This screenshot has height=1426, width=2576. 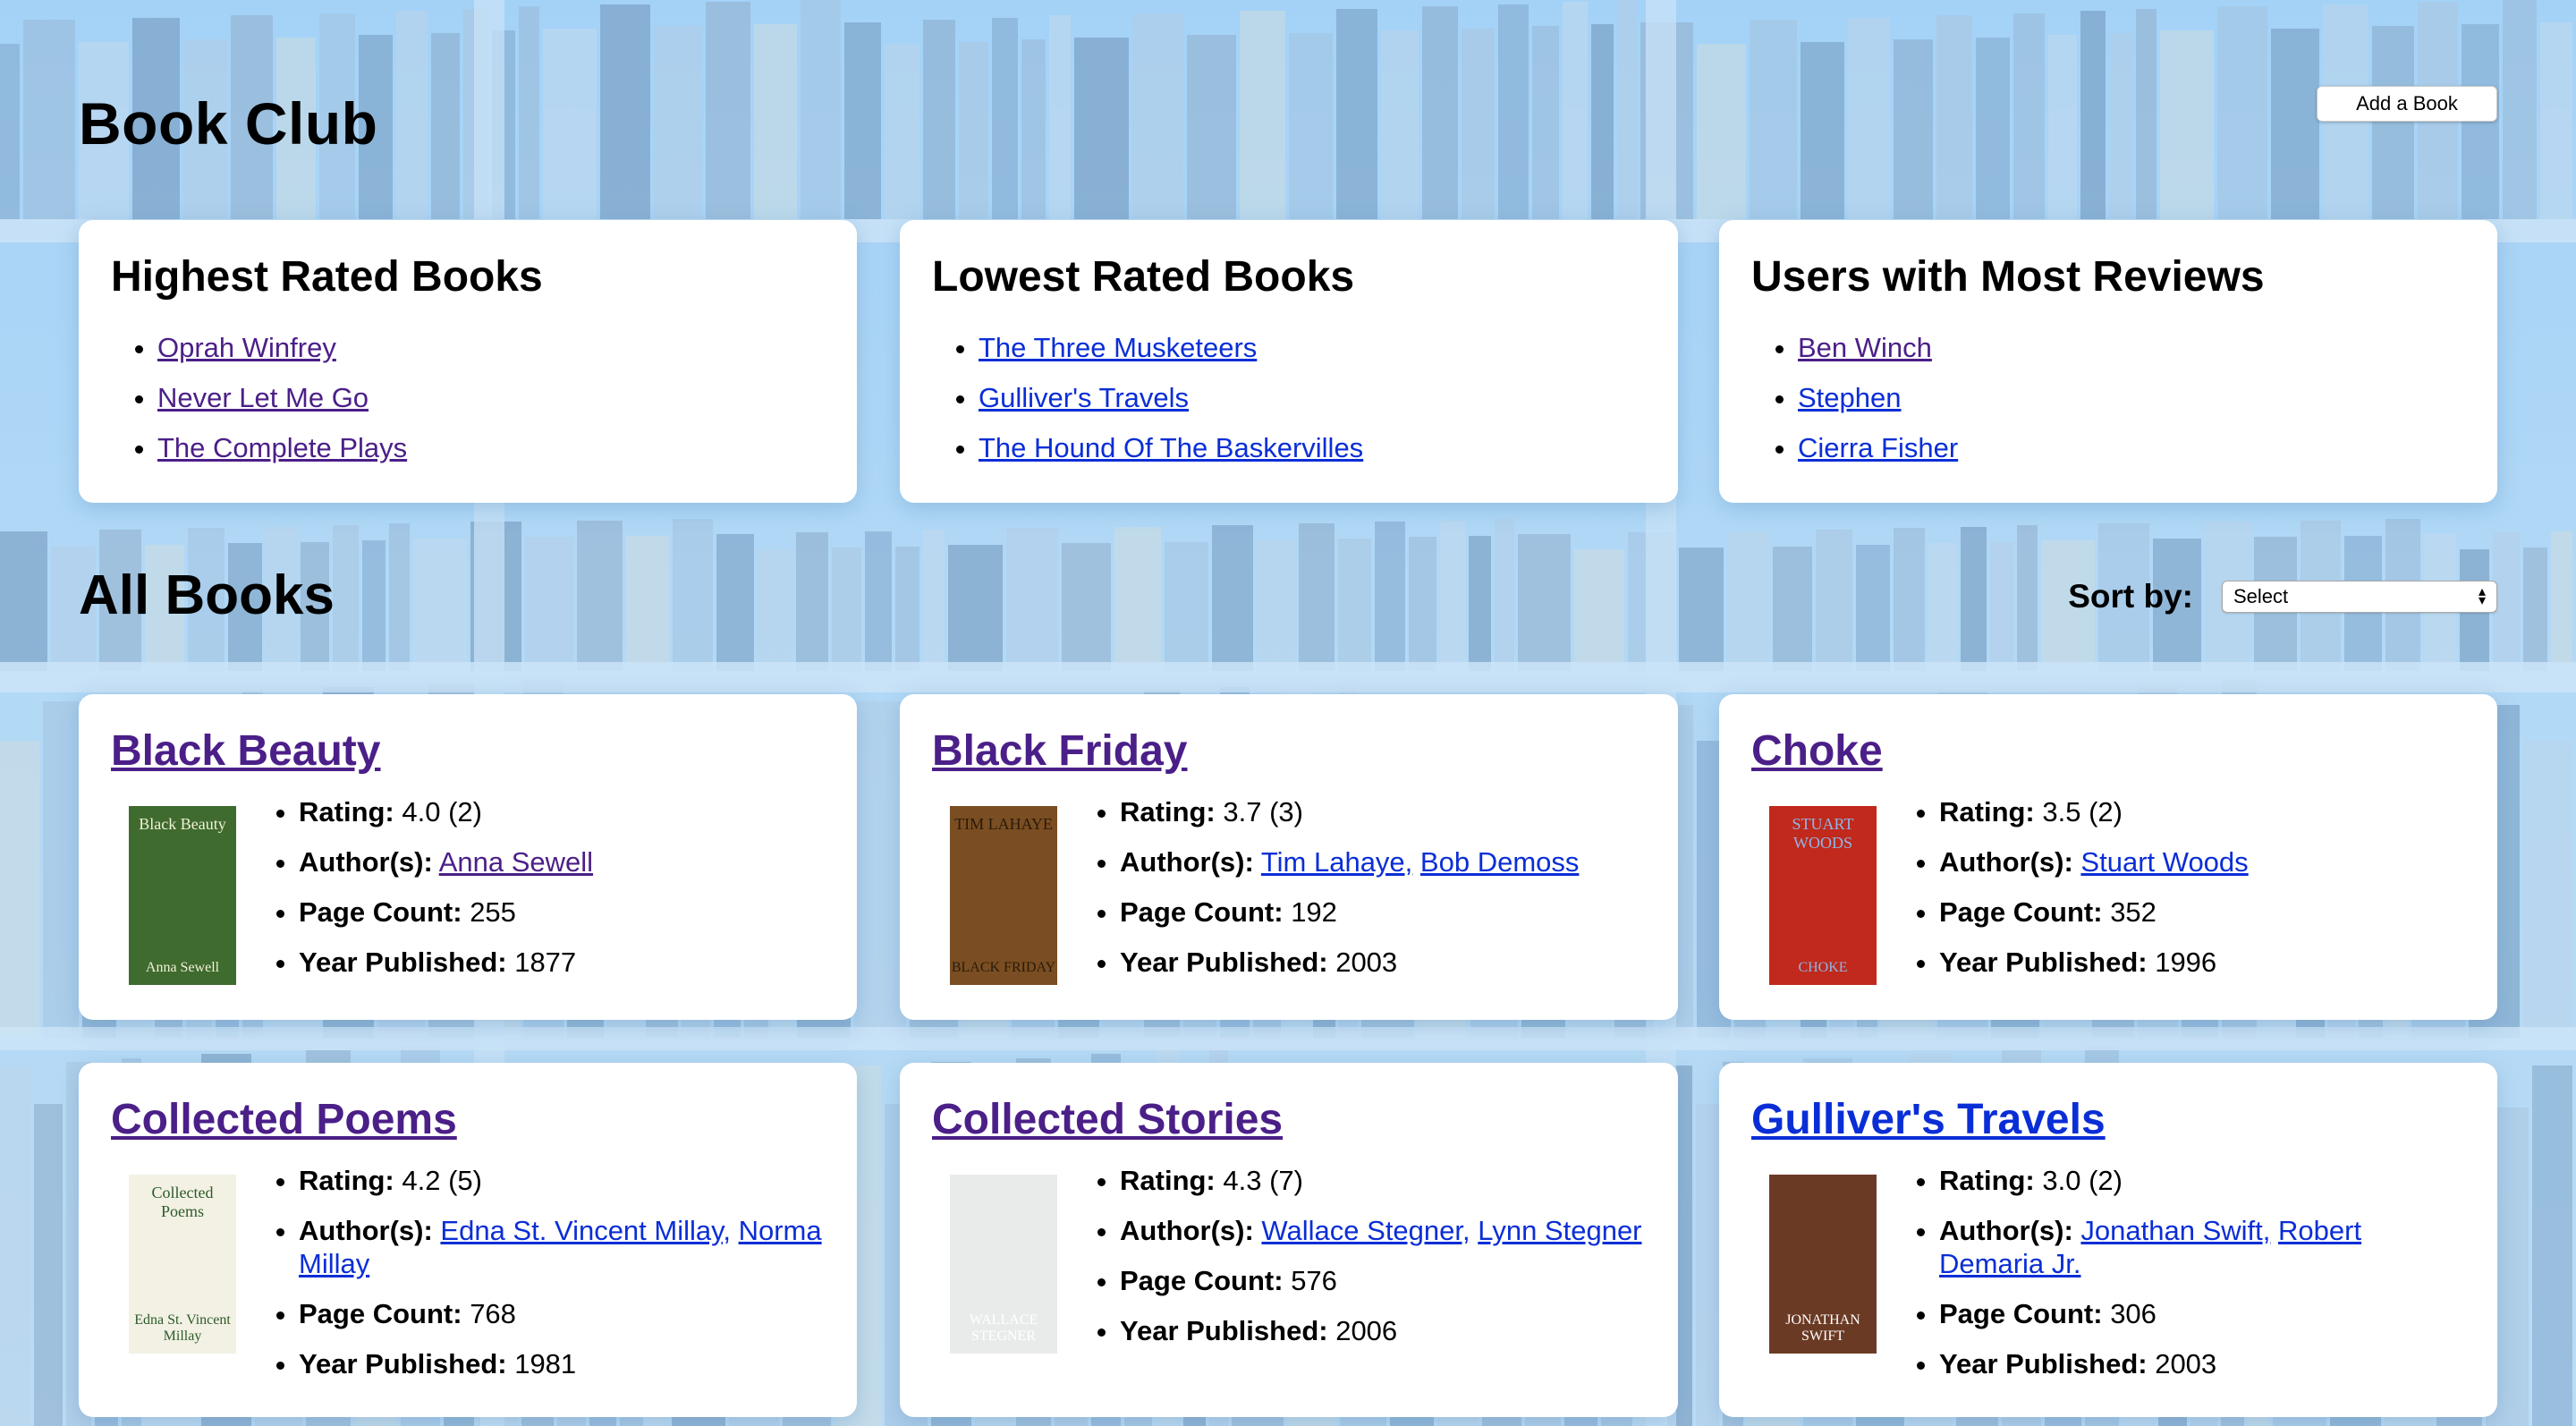 What do you see at coordinates (442, 812) in the screenshot?
I see `rating-value: 4.0 (2)` at bounding box center [442, 812].